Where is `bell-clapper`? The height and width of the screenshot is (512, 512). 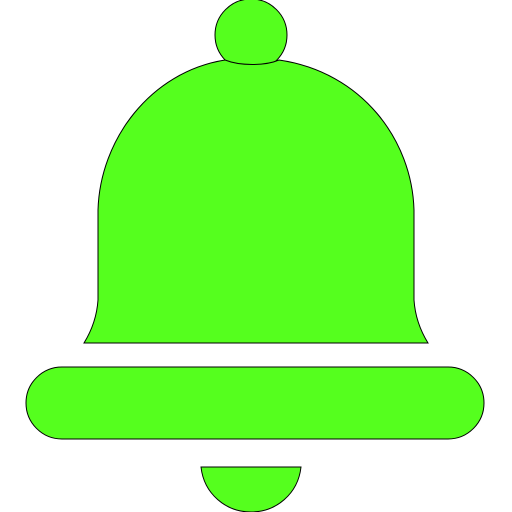
bell-clapper is located at coordinates (251, 489).